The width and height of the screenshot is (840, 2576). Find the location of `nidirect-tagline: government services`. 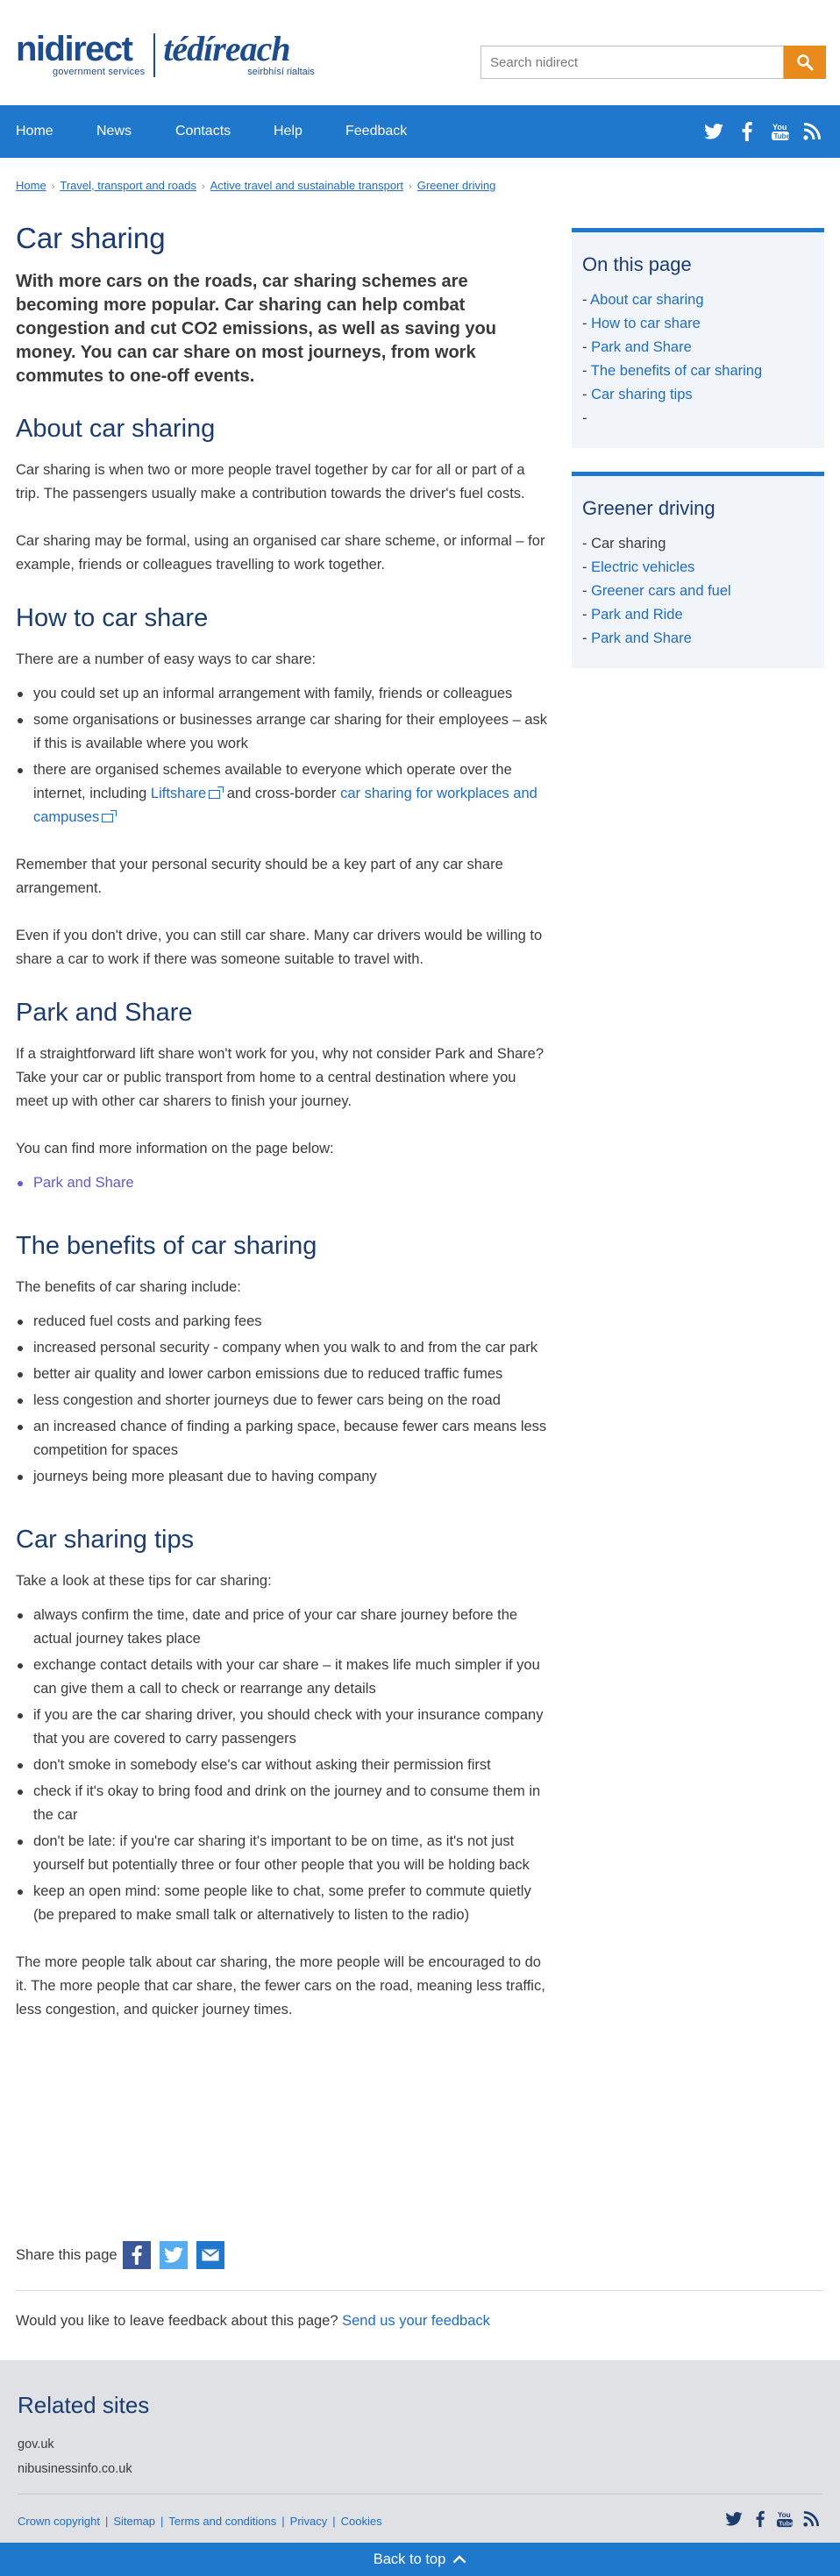

nidirect-tagline: government services is located at coordinates (99, 72).